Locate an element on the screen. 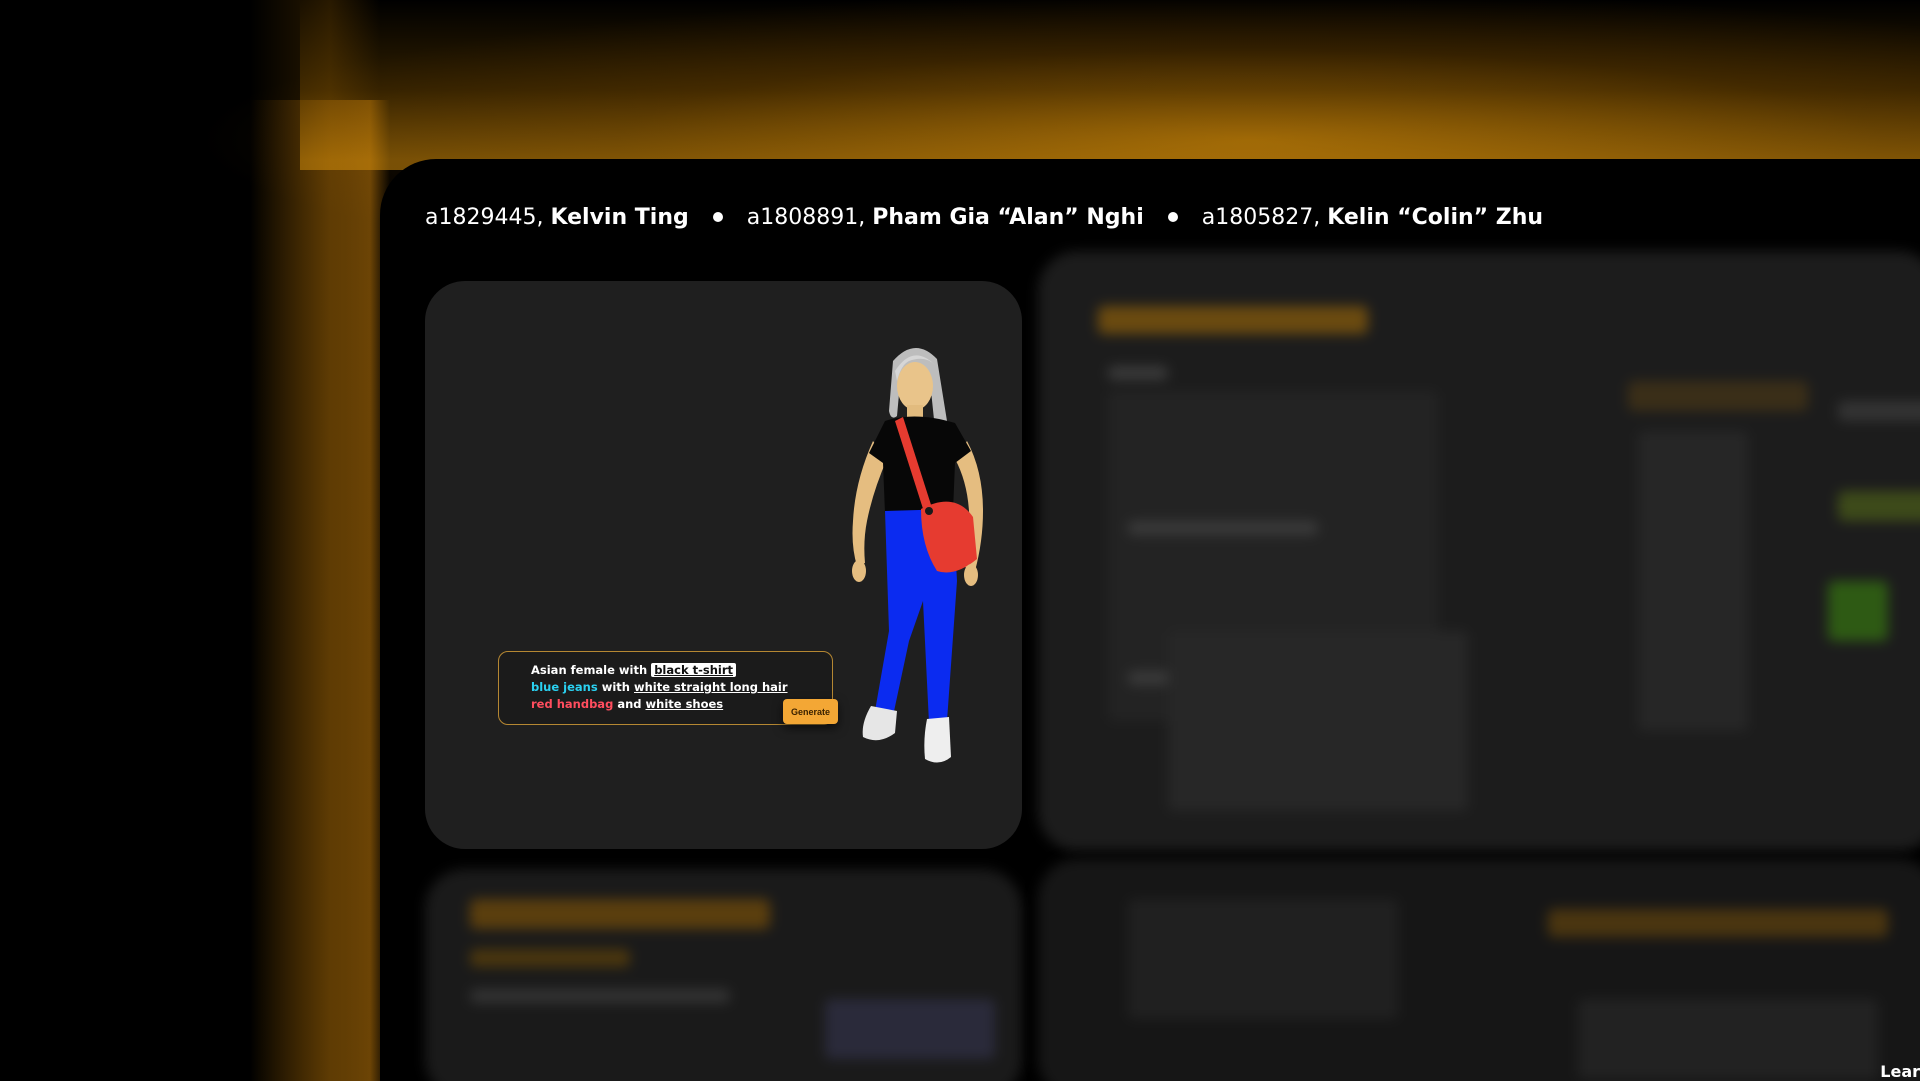  prompt-line-1: Asian female with black t-shirt is located at coordinates (676, 670).